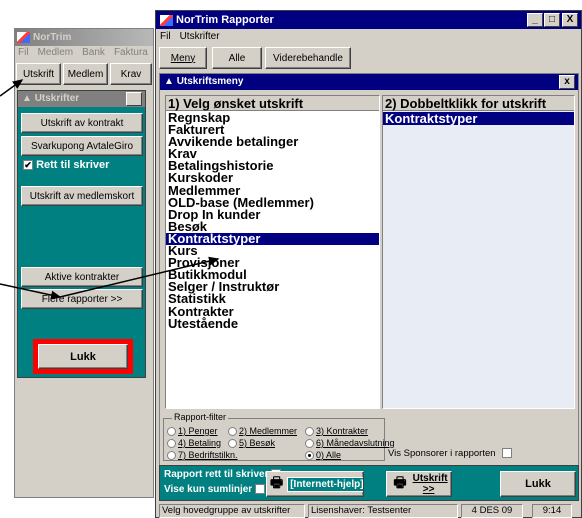 The height and width of the screenshot is (518, 582). Describe the element at coordinates (442, 453) in the screenshot. I see `vis-sponsorer-label: Vis Sponsorer i rapporten` at that location.